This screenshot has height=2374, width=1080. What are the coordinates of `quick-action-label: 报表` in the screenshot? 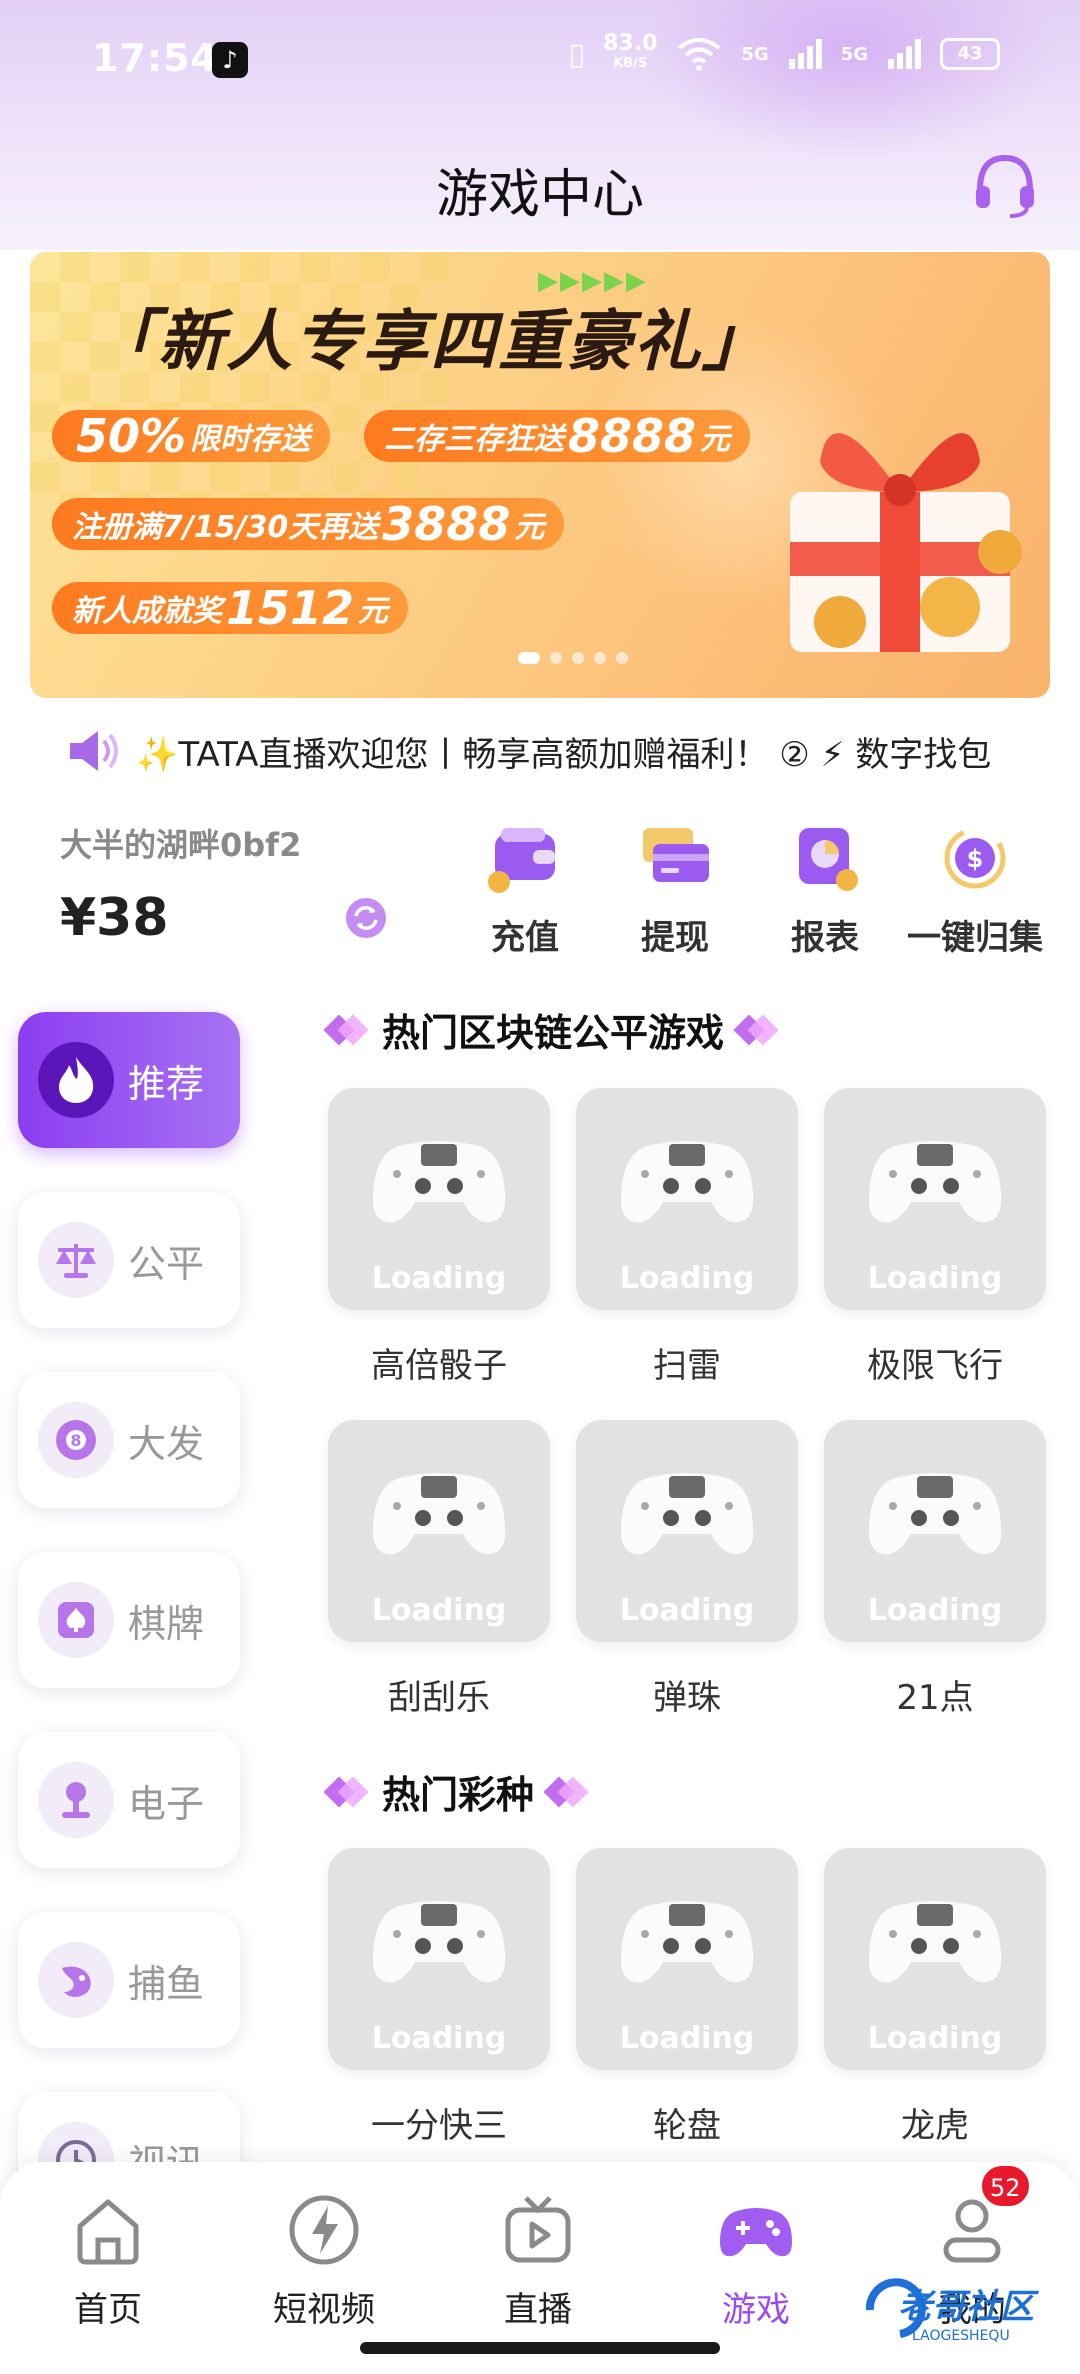 It's located at (825, 938).